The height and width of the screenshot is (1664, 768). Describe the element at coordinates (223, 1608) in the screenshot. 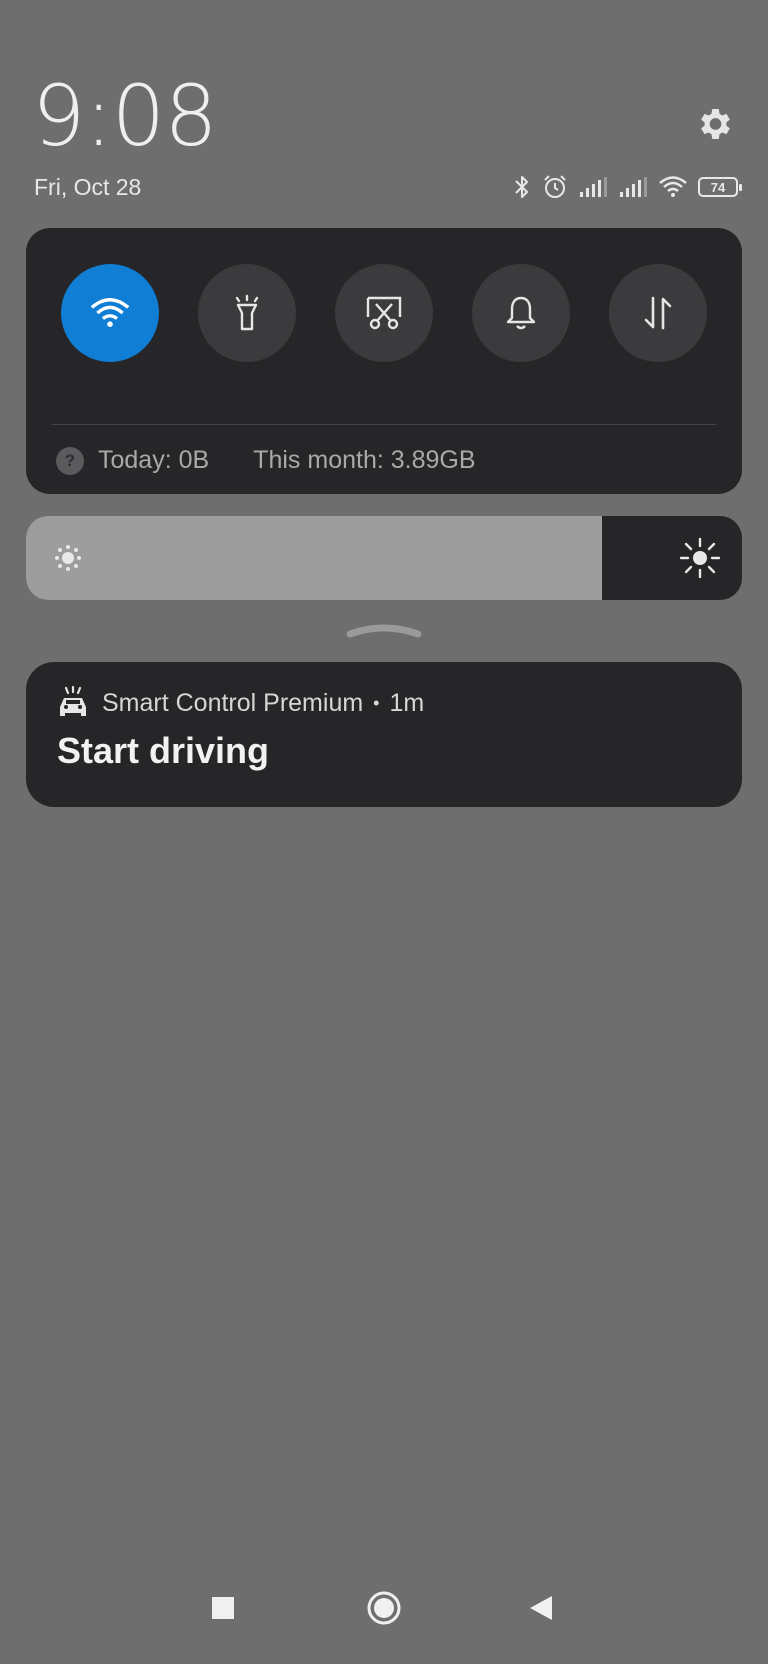

I see `recents-button` at that location.